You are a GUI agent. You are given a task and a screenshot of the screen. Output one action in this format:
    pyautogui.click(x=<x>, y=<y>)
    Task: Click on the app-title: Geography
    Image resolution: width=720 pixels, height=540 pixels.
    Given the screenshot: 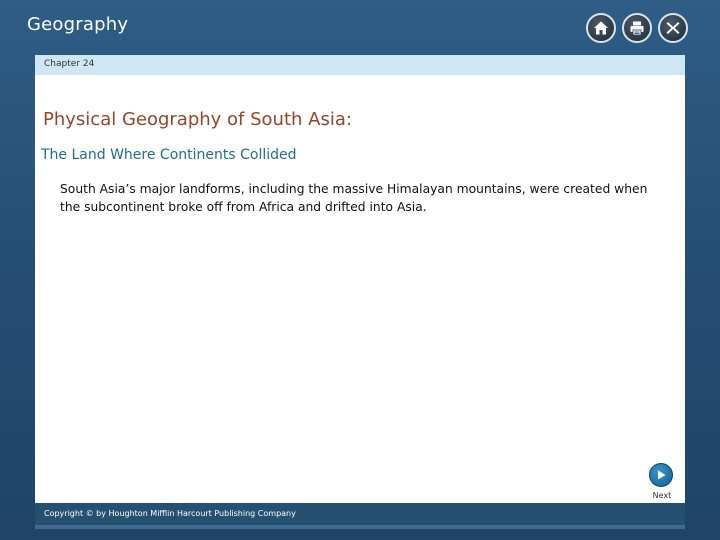 What is the action you would take?
    pyautogui.click(x=78, y=24)
    